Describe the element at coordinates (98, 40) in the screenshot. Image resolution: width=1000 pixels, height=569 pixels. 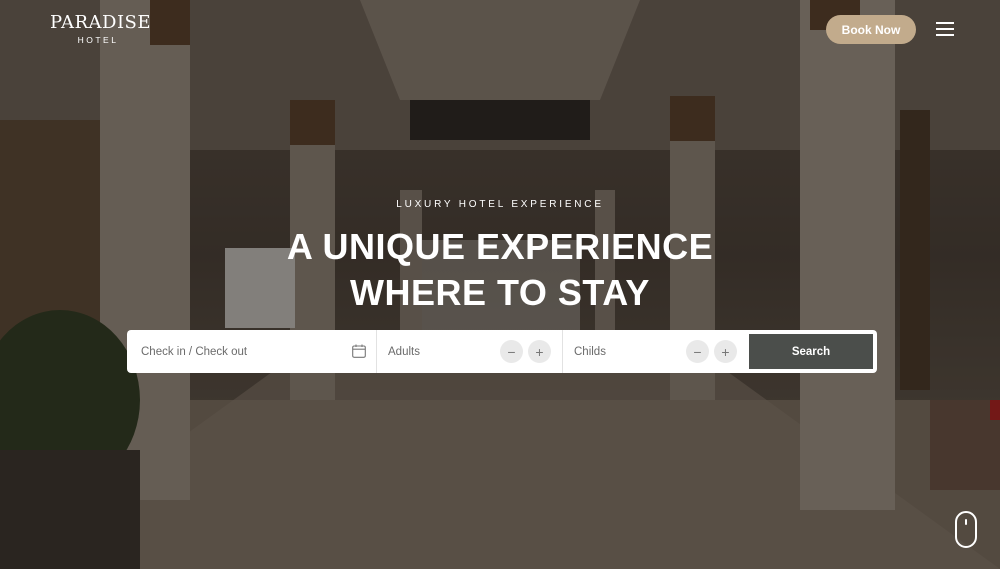
I see `logo-subtitle: HOTEL` at that location.